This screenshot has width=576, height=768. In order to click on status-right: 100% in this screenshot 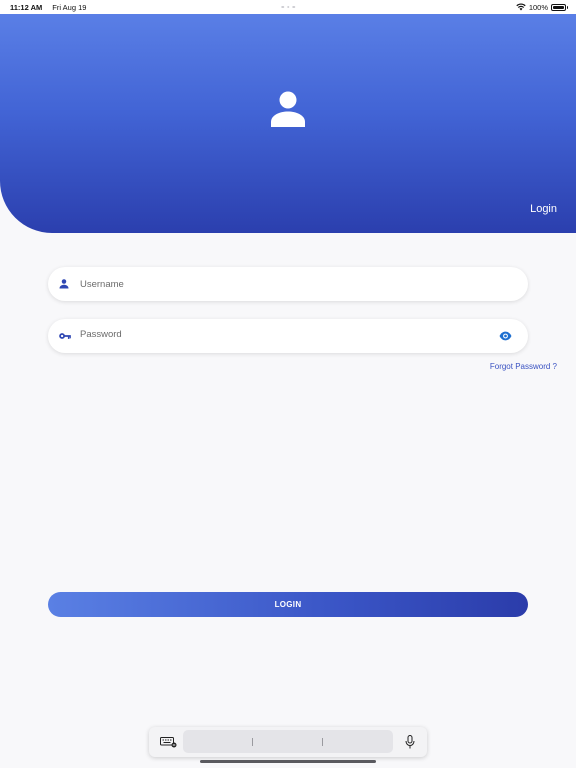, I will do `click(542, 7)`.